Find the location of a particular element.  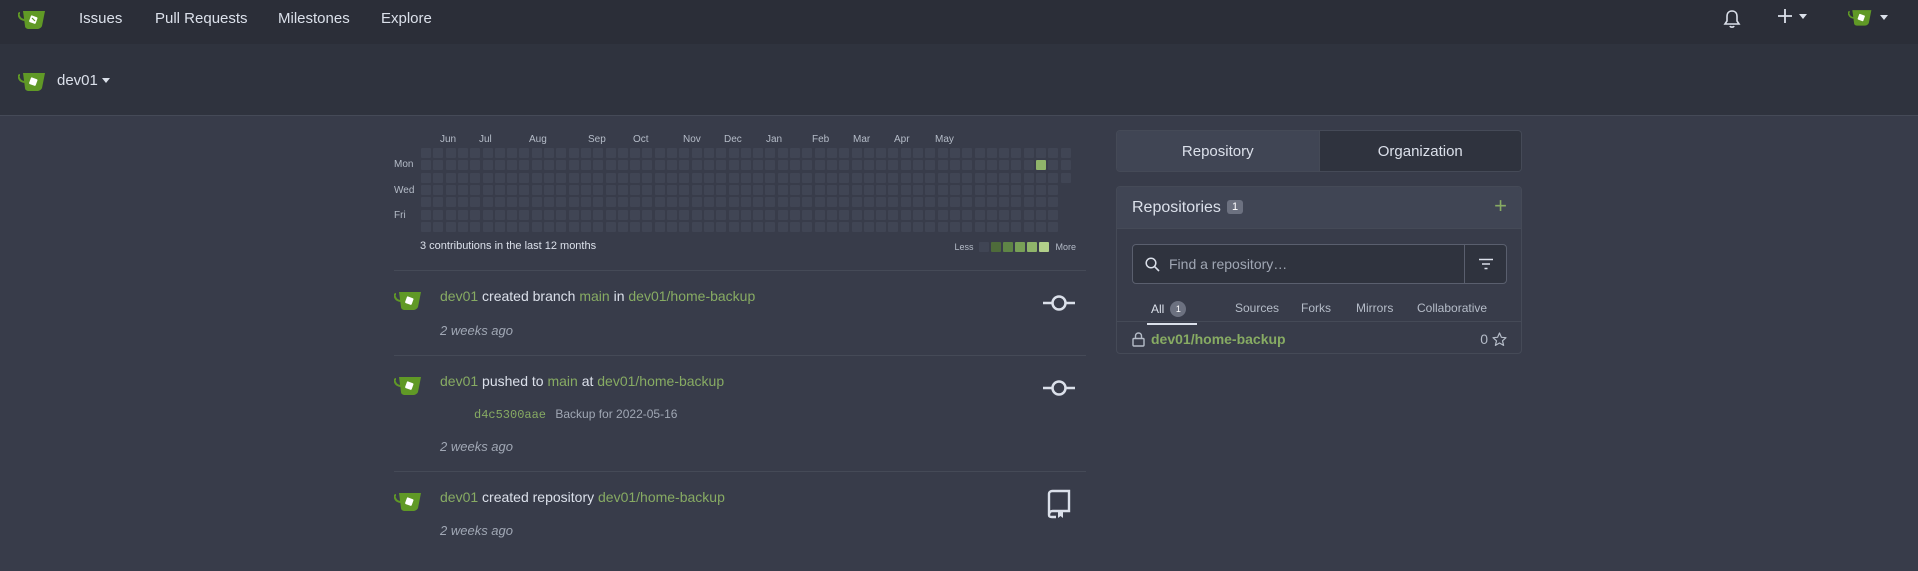

tab-repository: Repository is located at coordinates (1218, 151).